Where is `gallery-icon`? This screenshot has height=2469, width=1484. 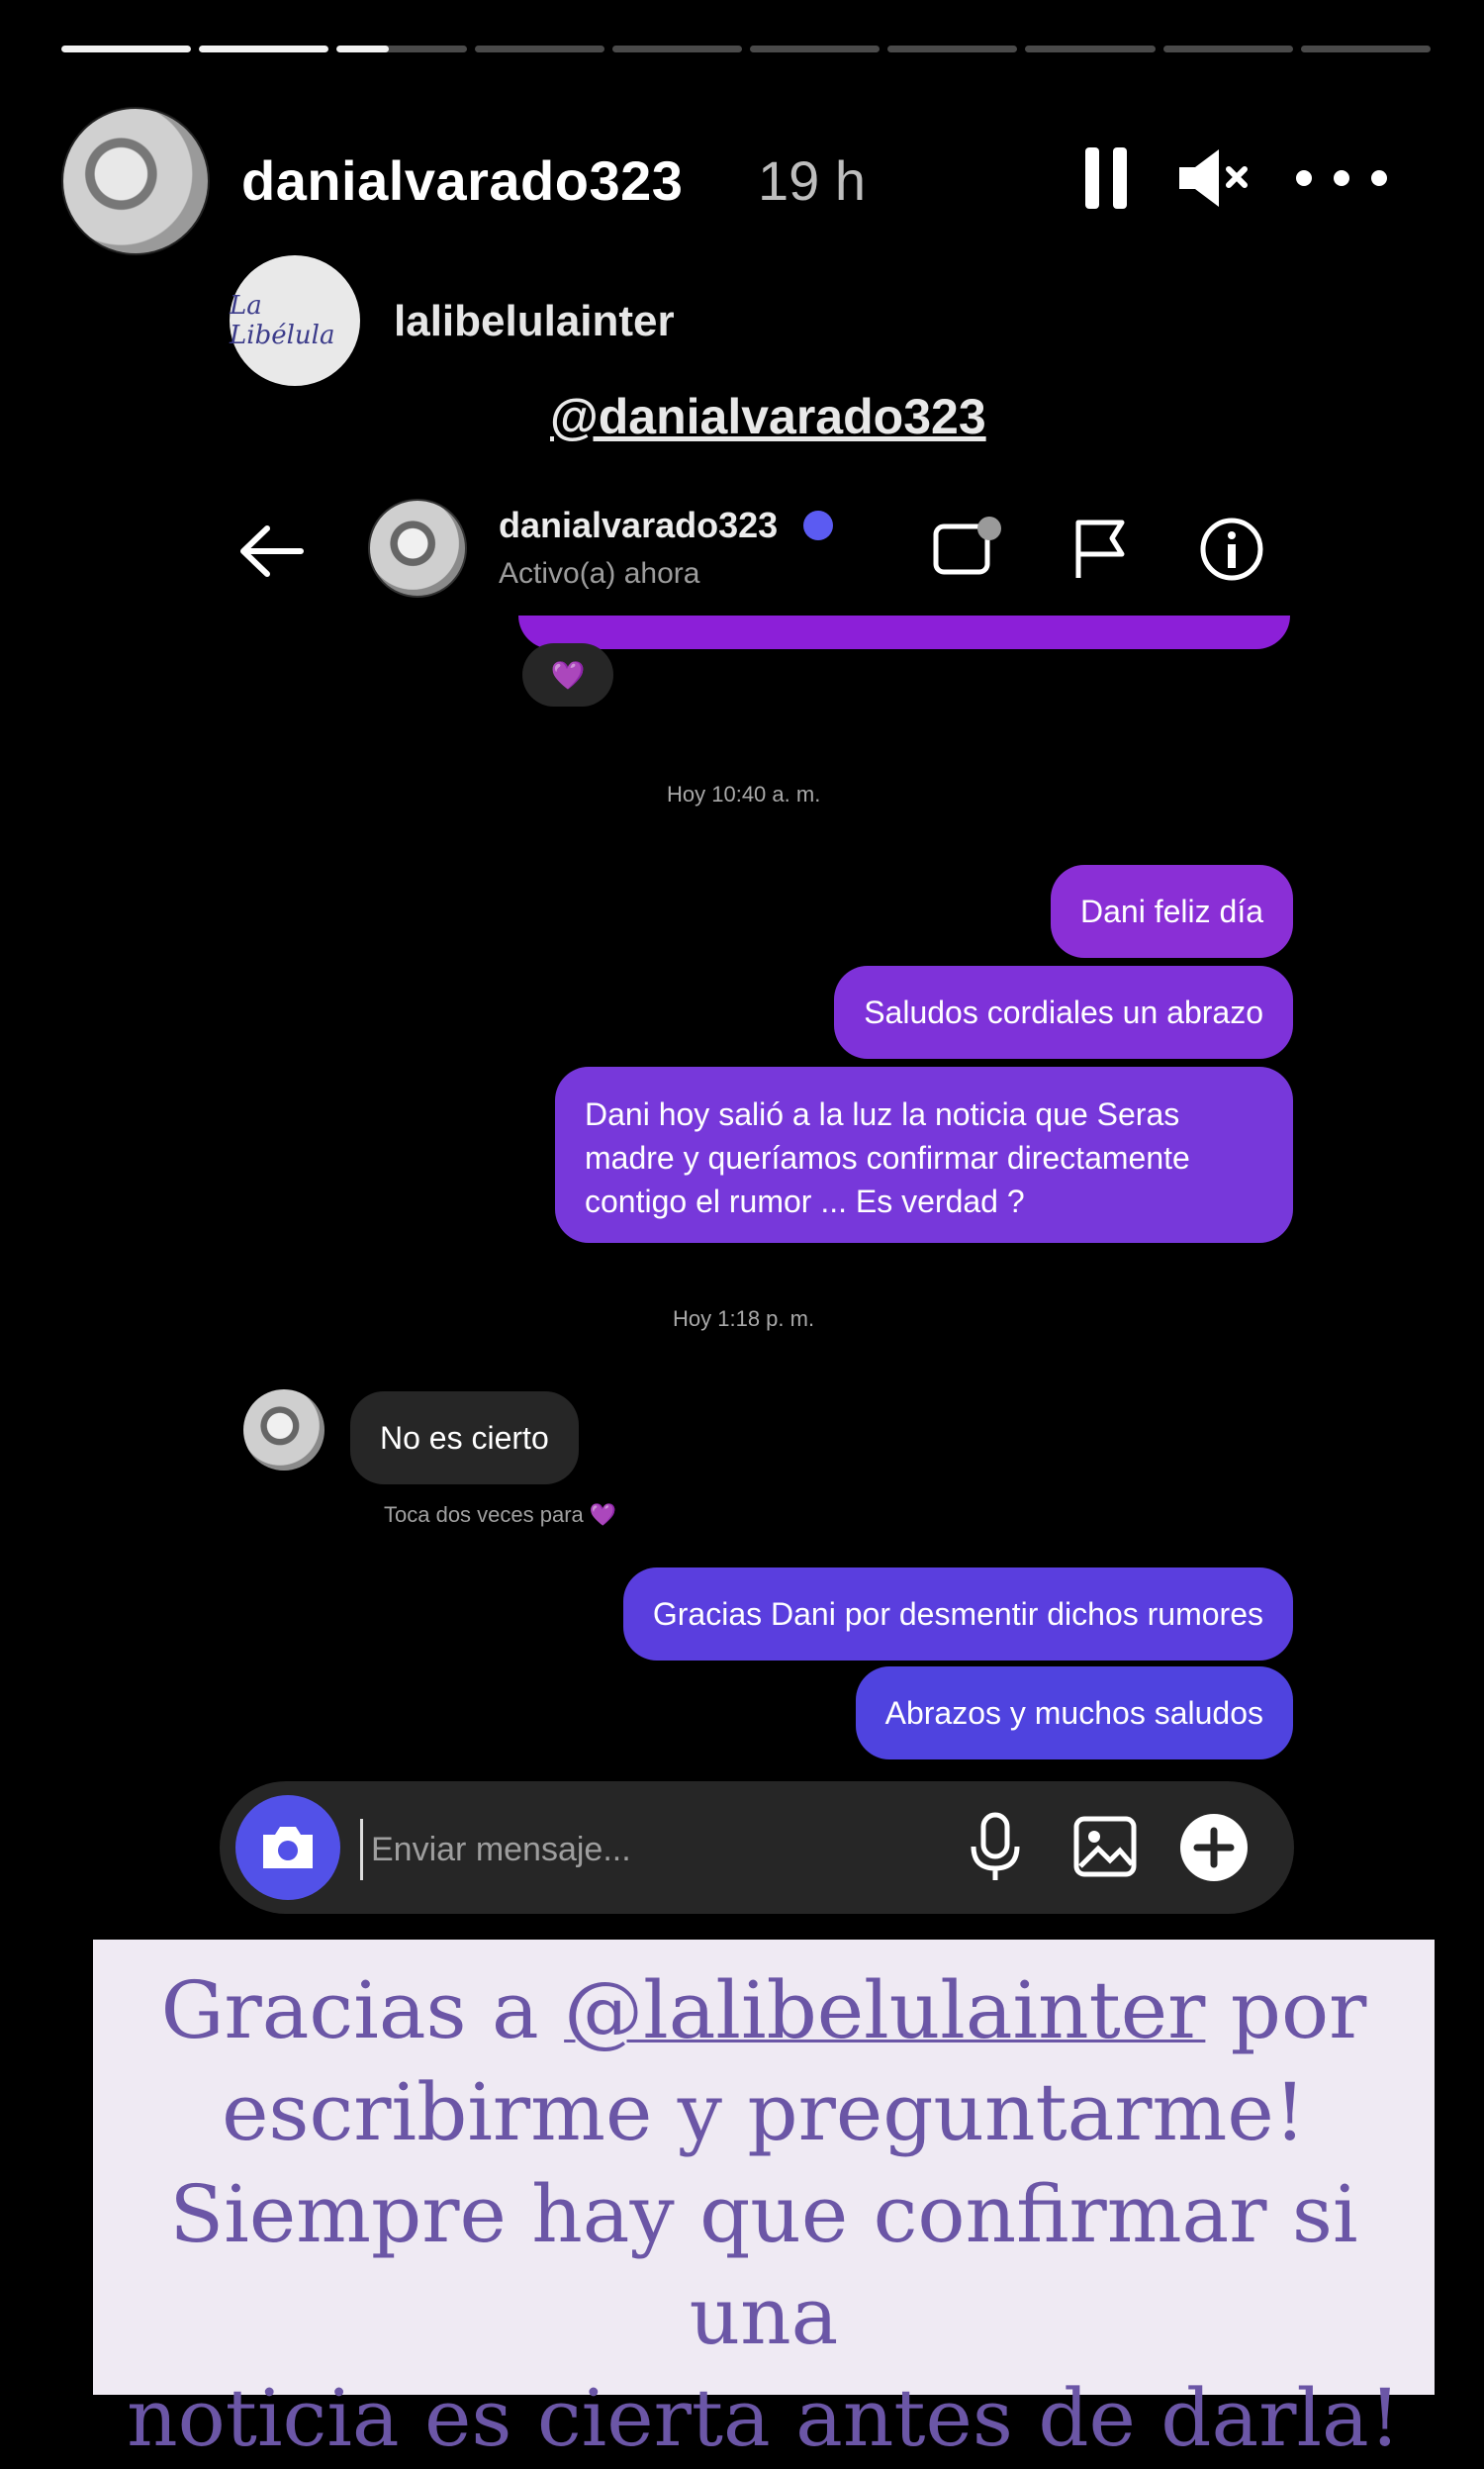 gallery-icon is located at coordinates (1105, 1849).